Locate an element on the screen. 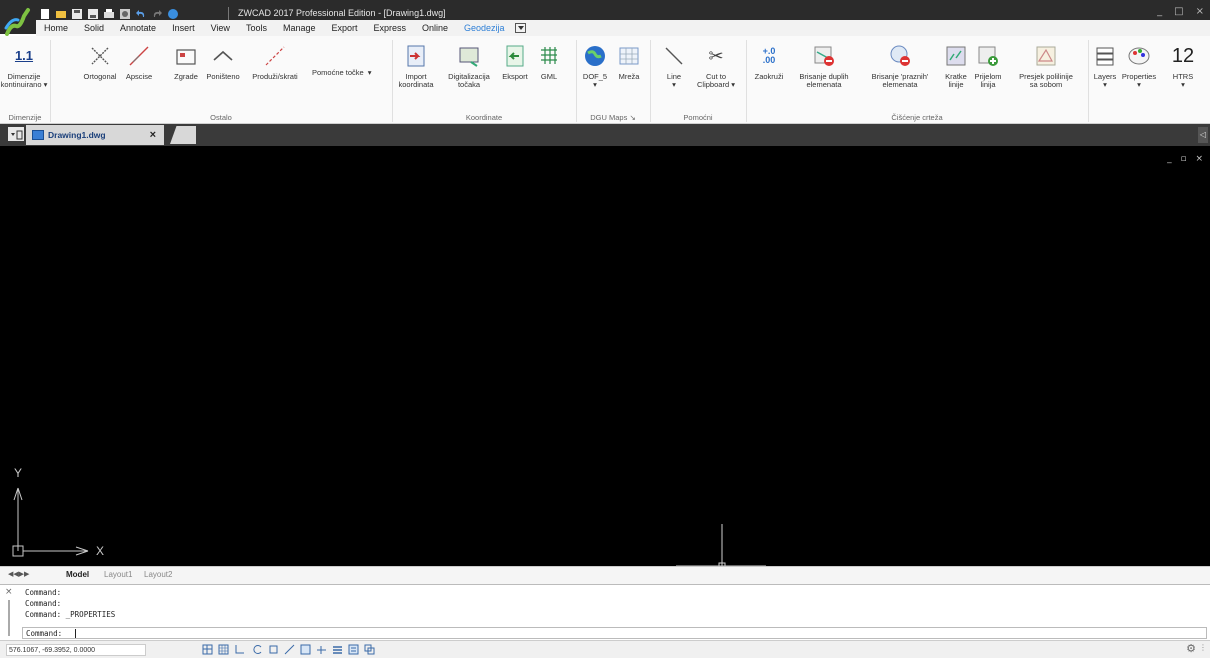 The height and width of the screenshot is (658, 1210). plot-preview-icon is located at coordinates (124, 14).